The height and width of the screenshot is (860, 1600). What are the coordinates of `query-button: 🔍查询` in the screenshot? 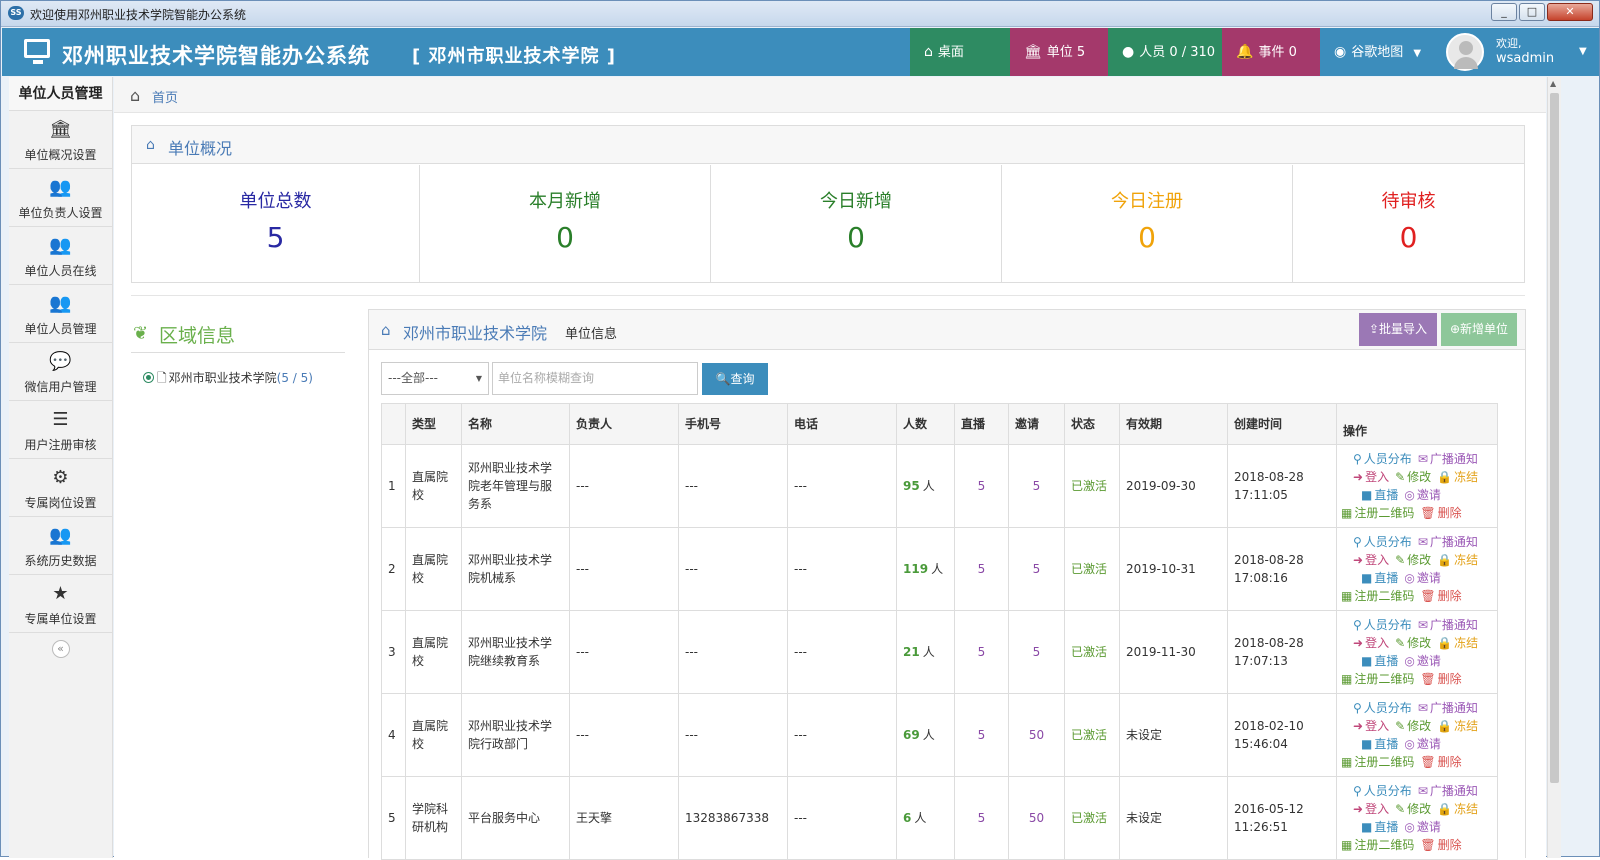 It's located at (735, 379).